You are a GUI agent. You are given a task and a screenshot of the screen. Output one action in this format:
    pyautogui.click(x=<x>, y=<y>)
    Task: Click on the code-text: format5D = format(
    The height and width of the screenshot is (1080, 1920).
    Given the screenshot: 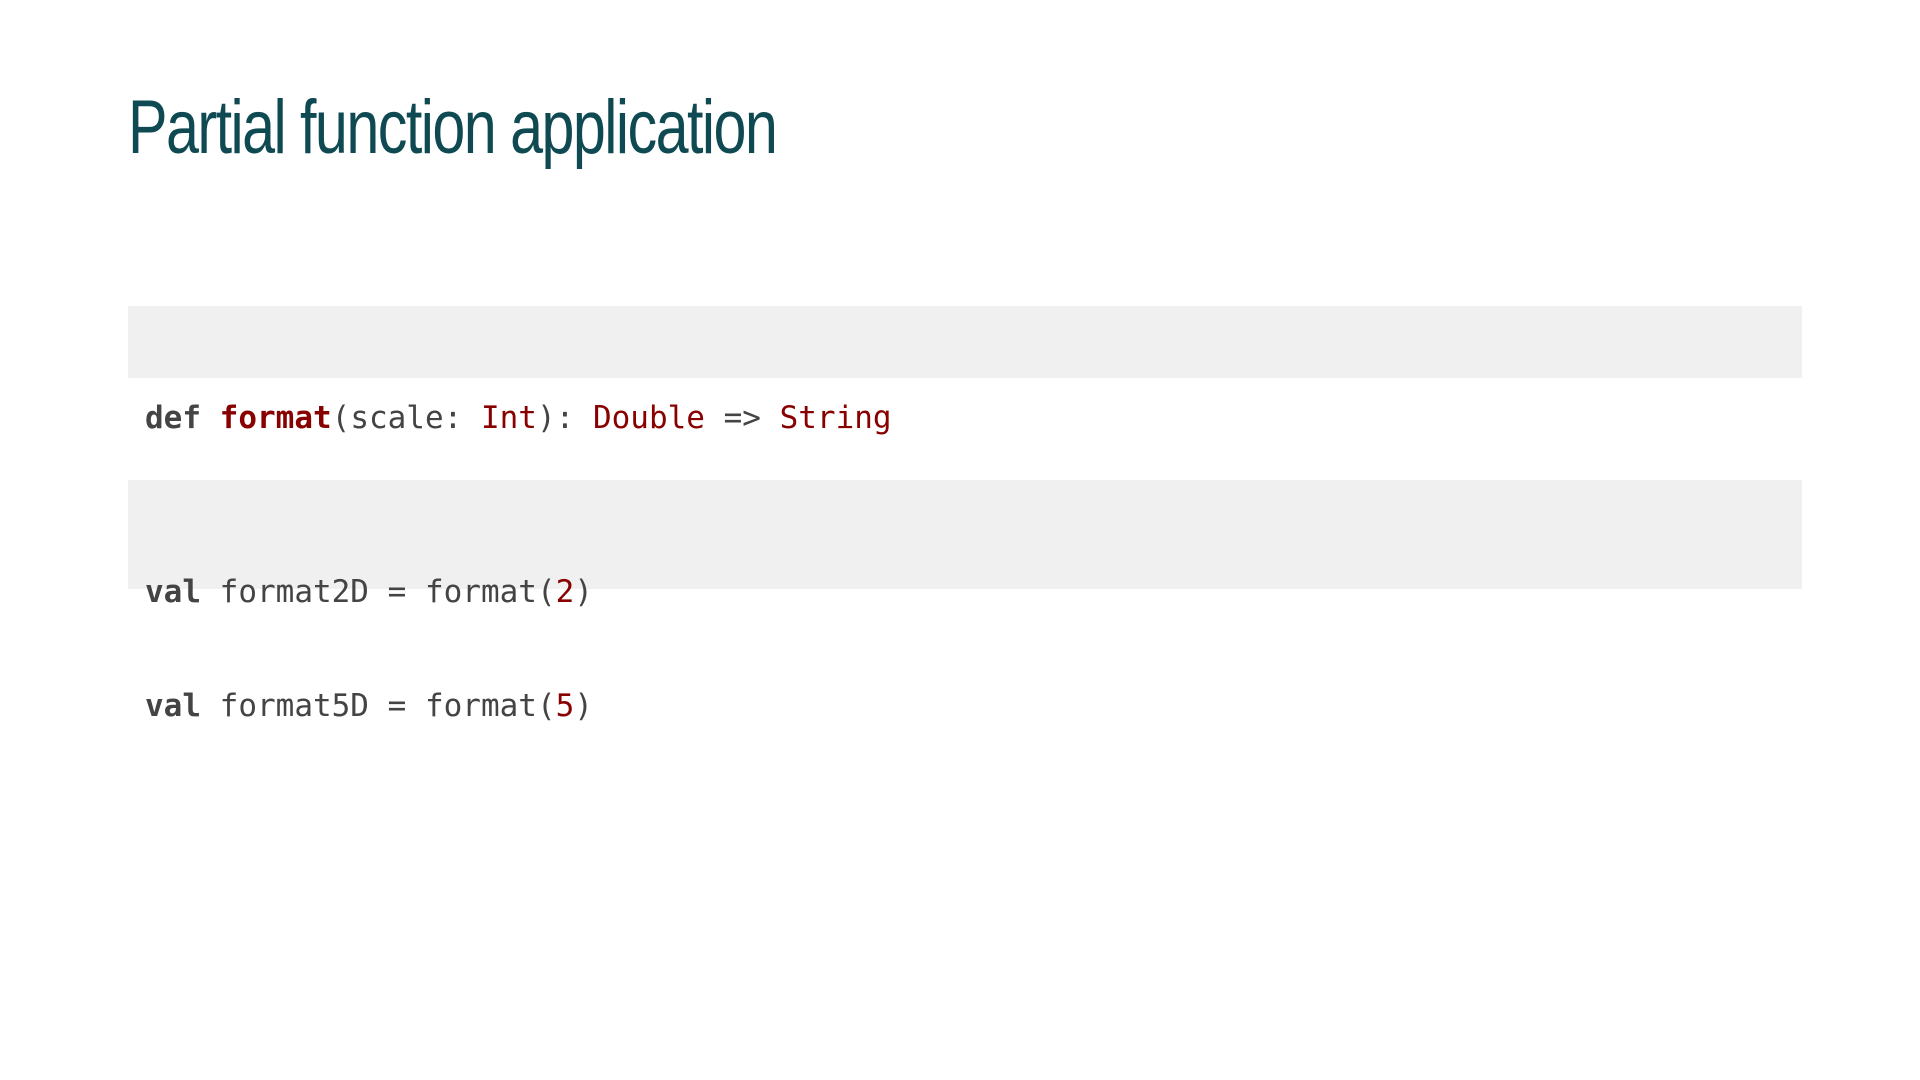 What is the action you would take?
    pyautogui.click(x=378, y=706)
    